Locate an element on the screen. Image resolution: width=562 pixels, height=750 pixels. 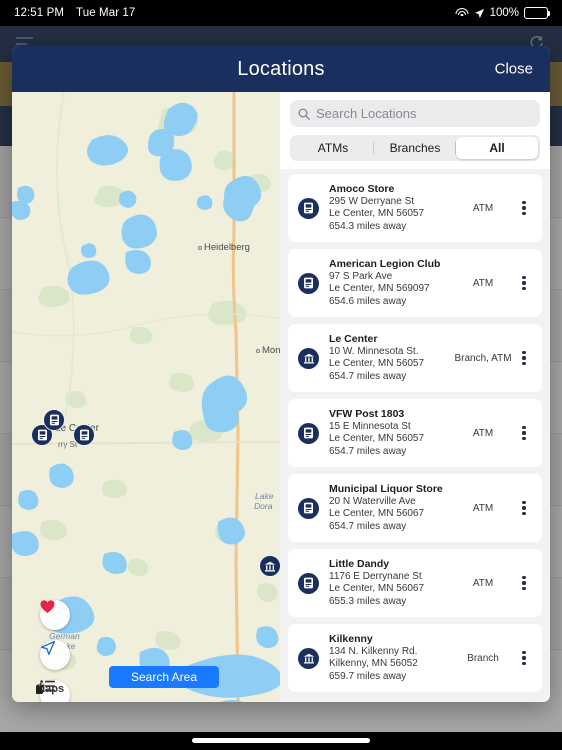
status-bar-left: 12:51 PM Tue Mar 17 is located at coordinates (74, 13).